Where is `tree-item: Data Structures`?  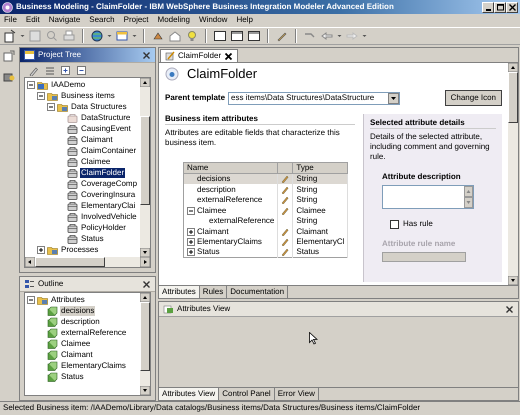 tree-item: Data Structures is located at coordinates (99, 107).